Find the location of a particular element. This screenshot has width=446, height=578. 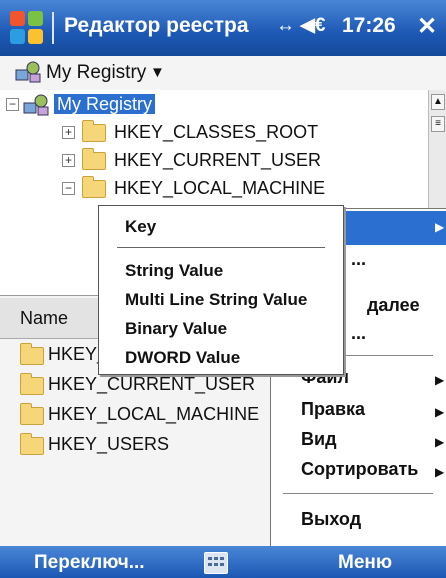

windows-start-icon is located at coordinates (27, 28).